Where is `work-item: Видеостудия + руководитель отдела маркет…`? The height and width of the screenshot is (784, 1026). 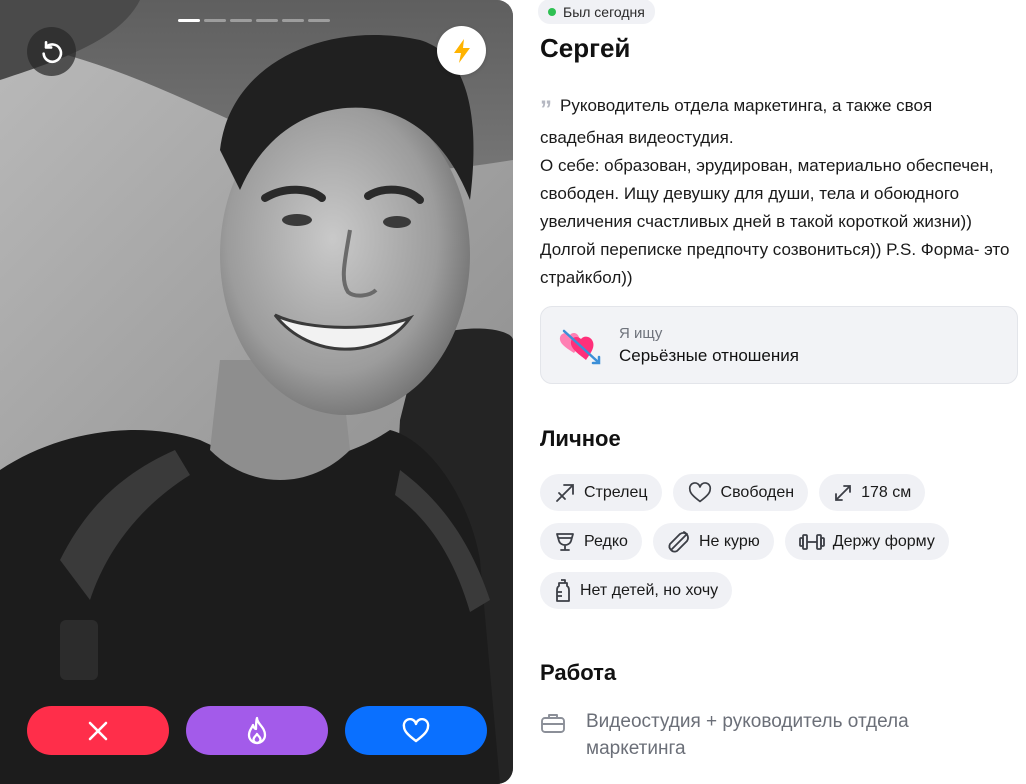
work-item: Видеостудия + руководитель отдела маркет… is located at coordinates (779, 735).